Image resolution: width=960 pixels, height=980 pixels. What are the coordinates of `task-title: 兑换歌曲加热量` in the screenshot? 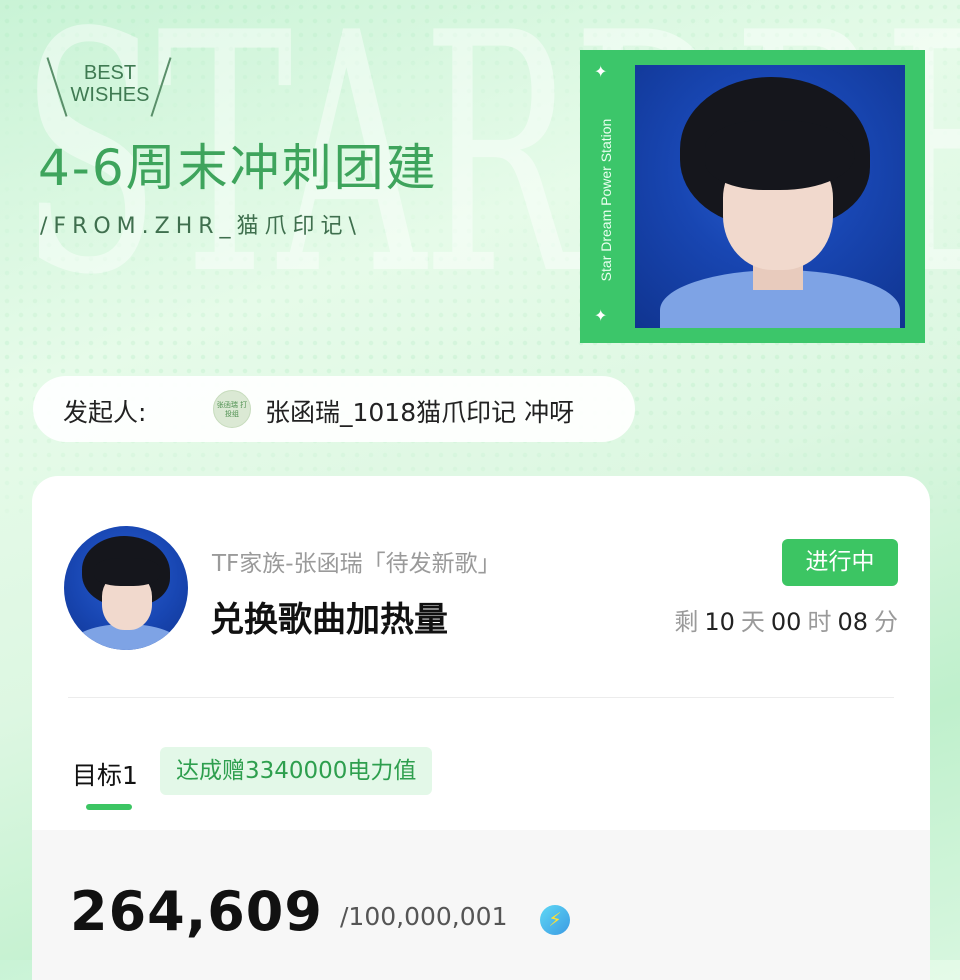 It's located at (329, 620).